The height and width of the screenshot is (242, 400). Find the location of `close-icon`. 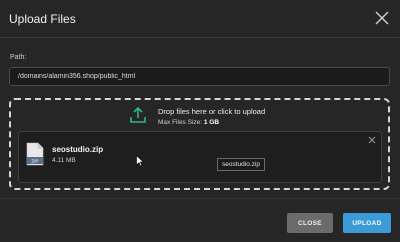

close-icon is located at coordinates (382, 18).